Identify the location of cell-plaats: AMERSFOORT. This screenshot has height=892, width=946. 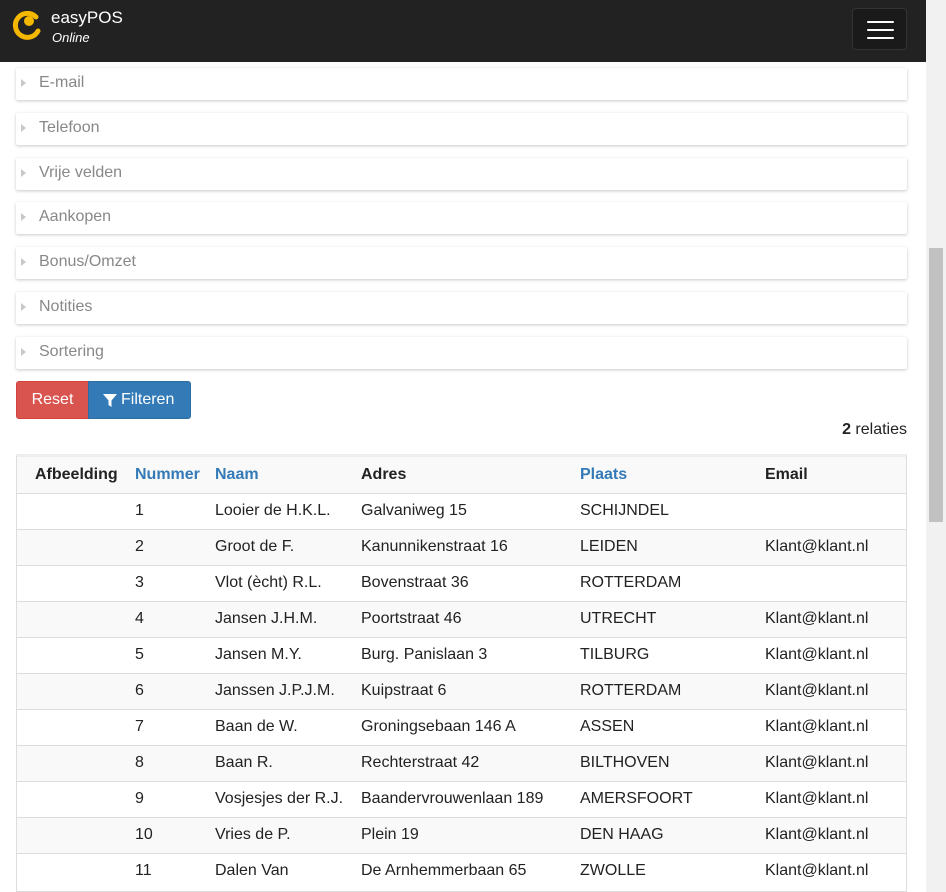
(672, 798).